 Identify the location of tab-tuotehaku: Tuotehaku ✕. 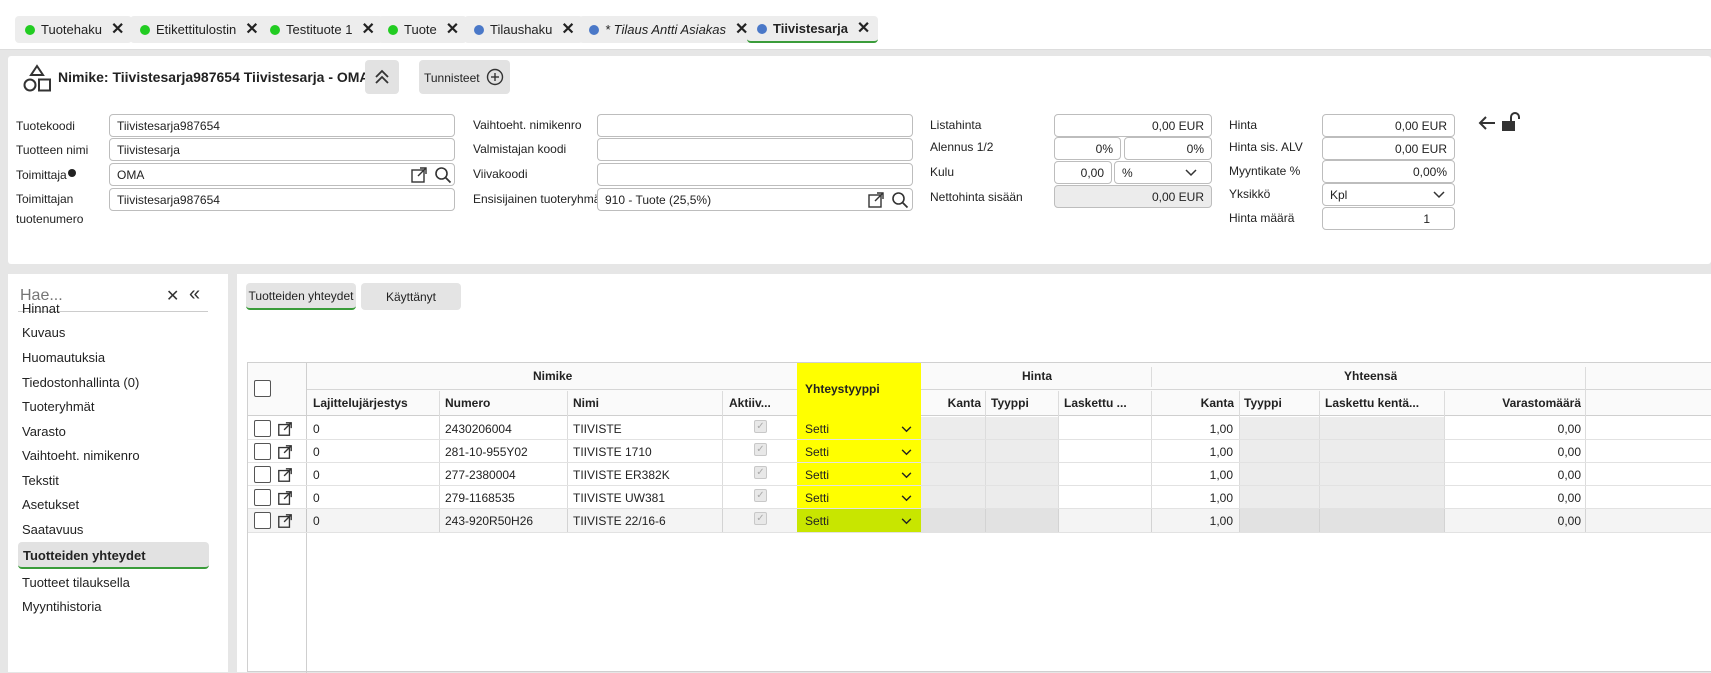
(74, 29).